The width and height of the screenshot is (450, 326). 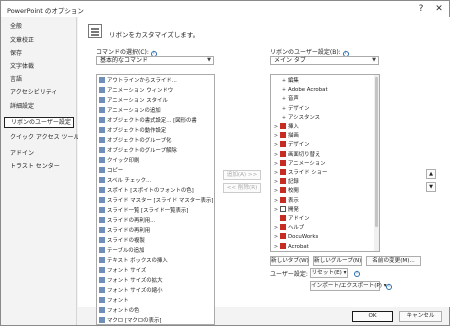 What do you see at coordinates (329, 273) in the screenshot?
I see `reset-button: リセット(E) ▾` at bounding box center [329, 273].